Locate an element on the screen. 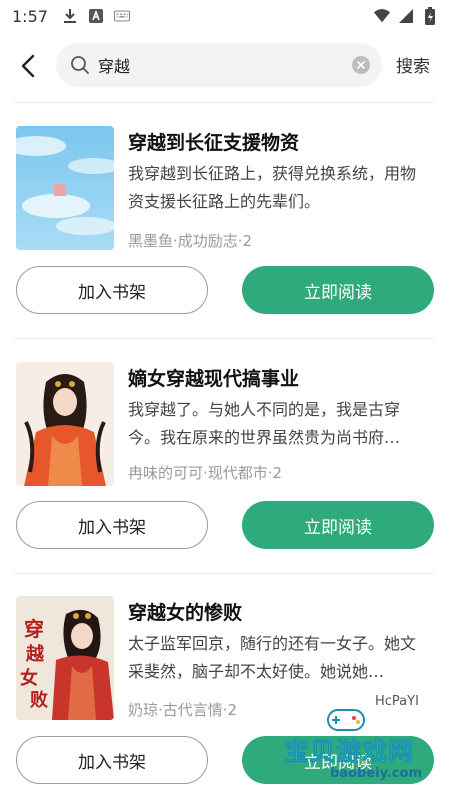 The image size is (450, 800). battery-charging-icon is located at coordinates (430, 16).